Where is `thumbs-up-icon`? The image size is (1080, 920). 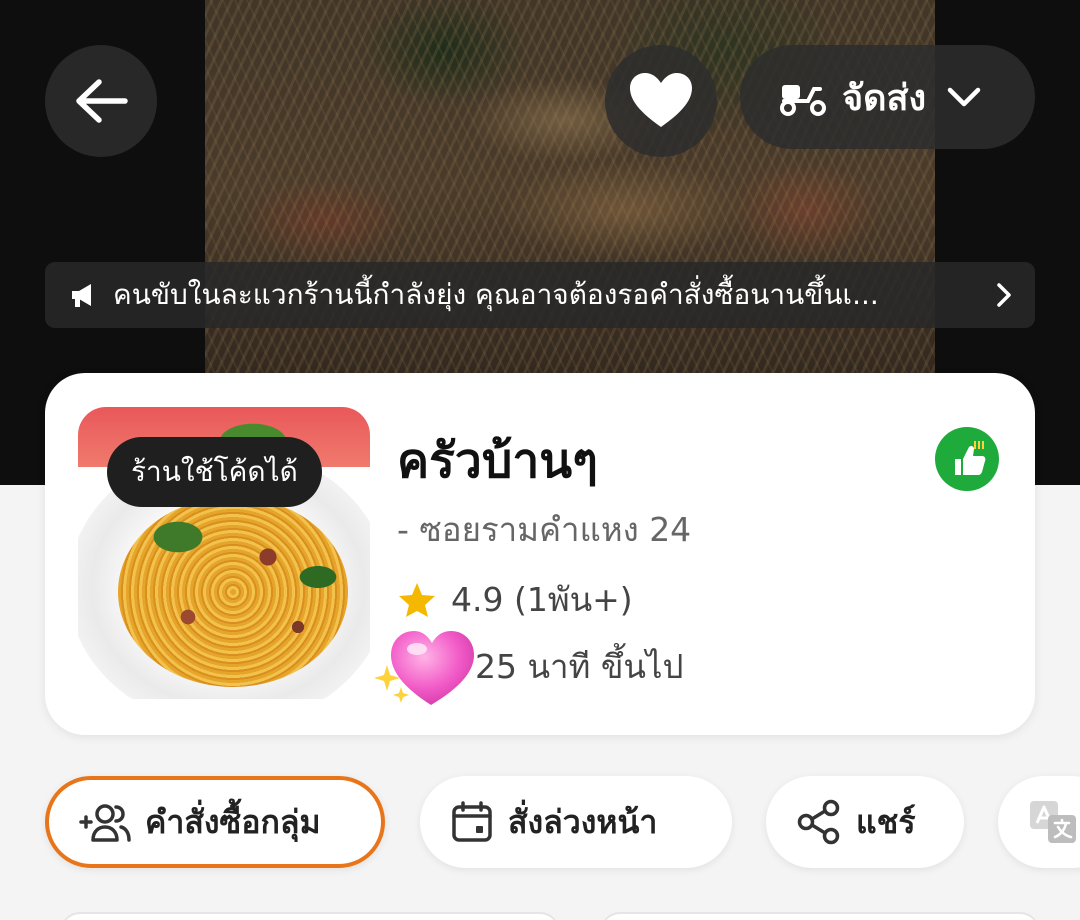
thumbs-up-icon is located at coordinates (970, 458).